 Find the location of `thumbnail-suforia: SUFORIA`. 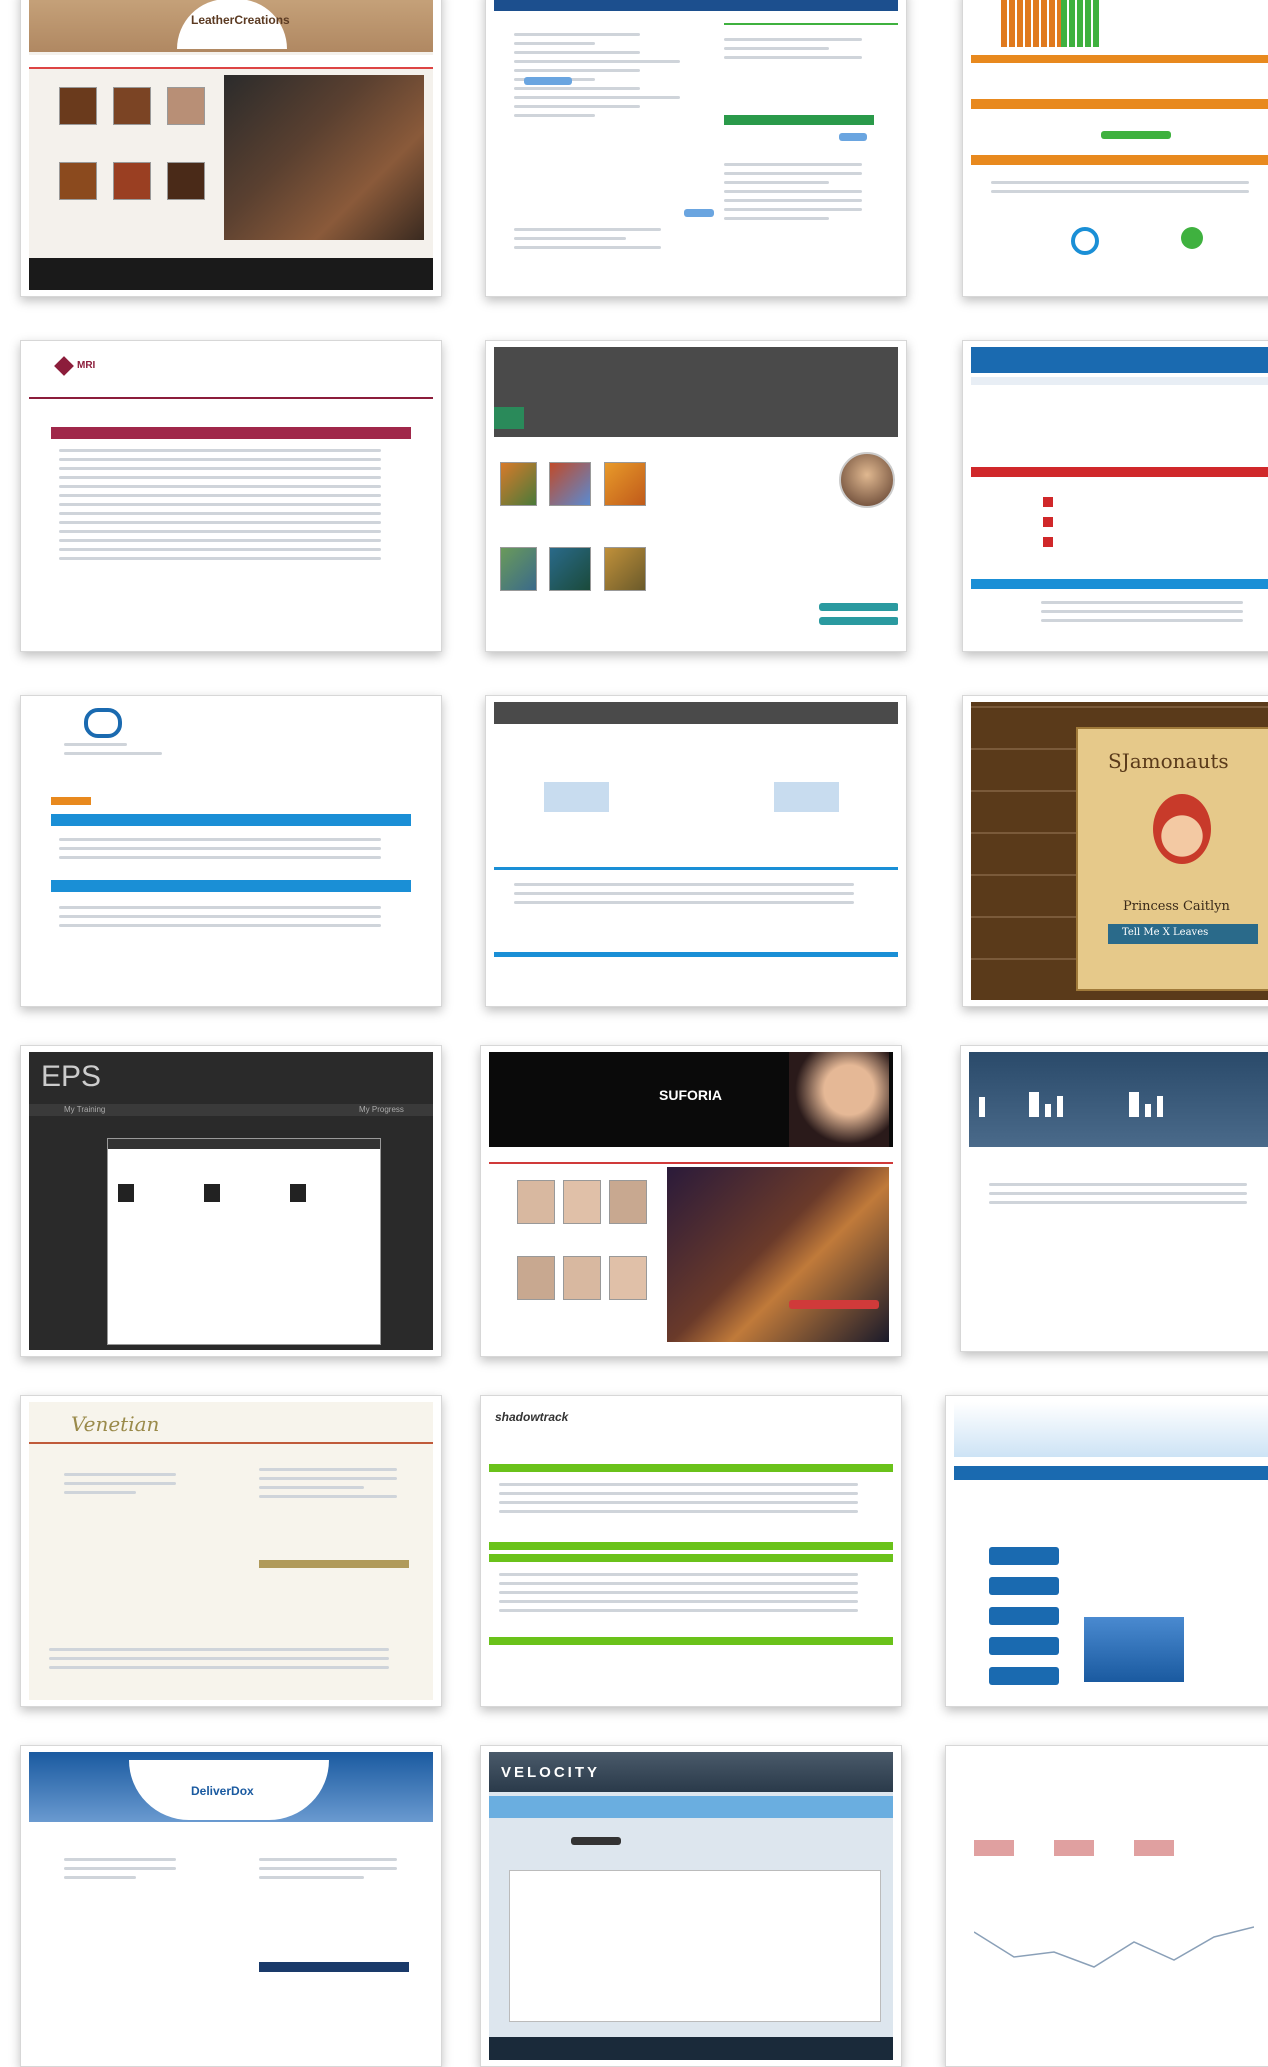

thumbnail-suforia: SUFORIA is located at coordinates (691, 1201).